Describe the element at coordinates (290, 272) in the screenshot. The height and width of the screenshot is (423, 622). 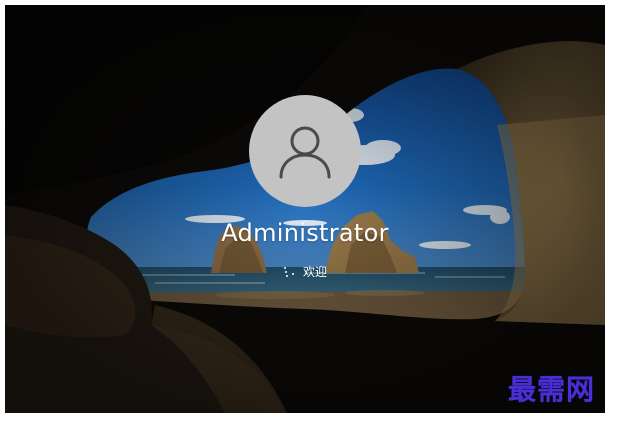
I see `loading-dots-icon` at that location.